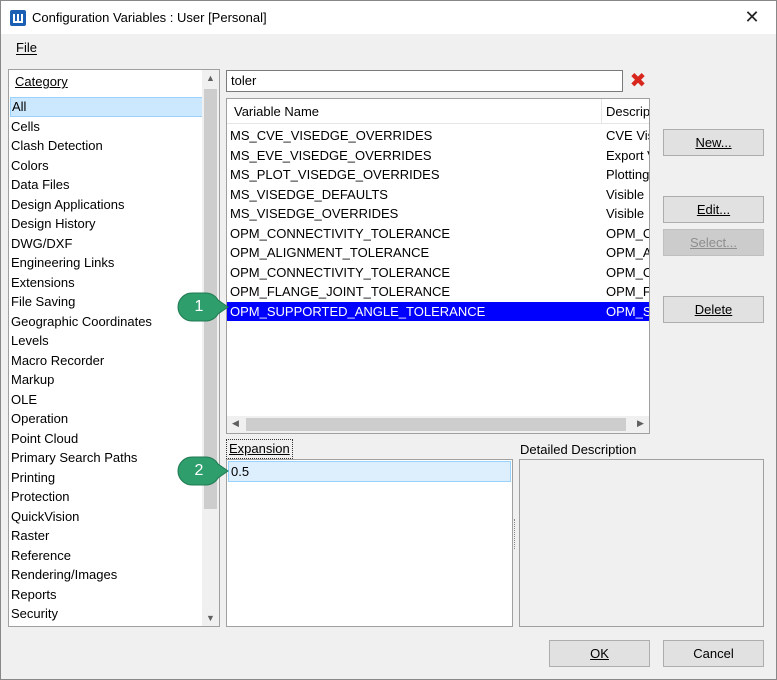  What do you see at coordinates (601, 111) in the screenshot?
I see `column-divider` at bounding box center [601, 111].